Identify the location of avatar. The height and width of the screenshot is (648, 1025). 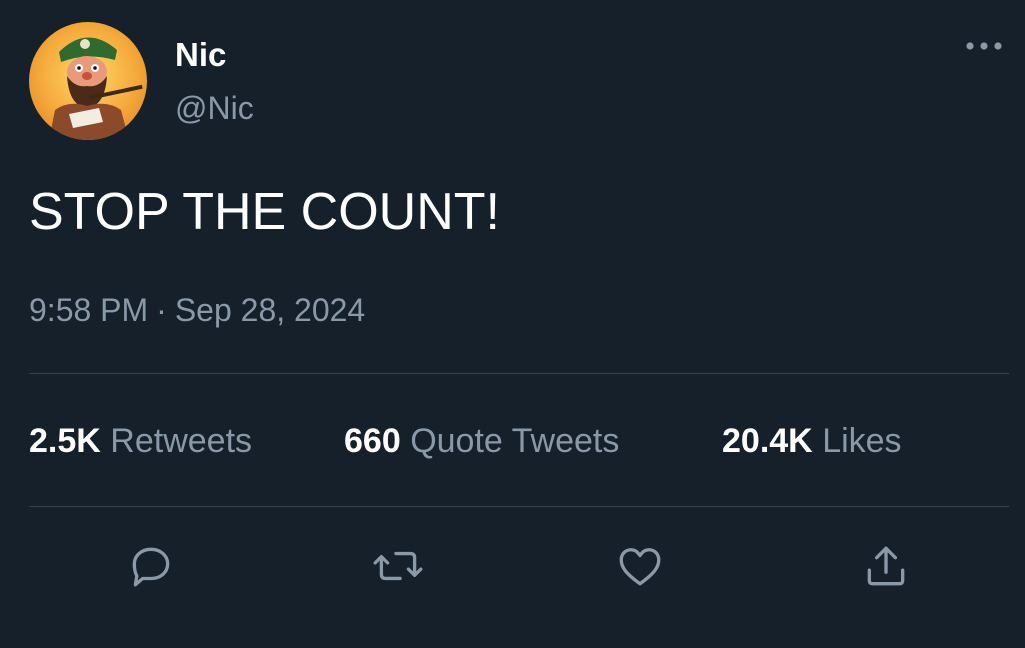
(88, 81).